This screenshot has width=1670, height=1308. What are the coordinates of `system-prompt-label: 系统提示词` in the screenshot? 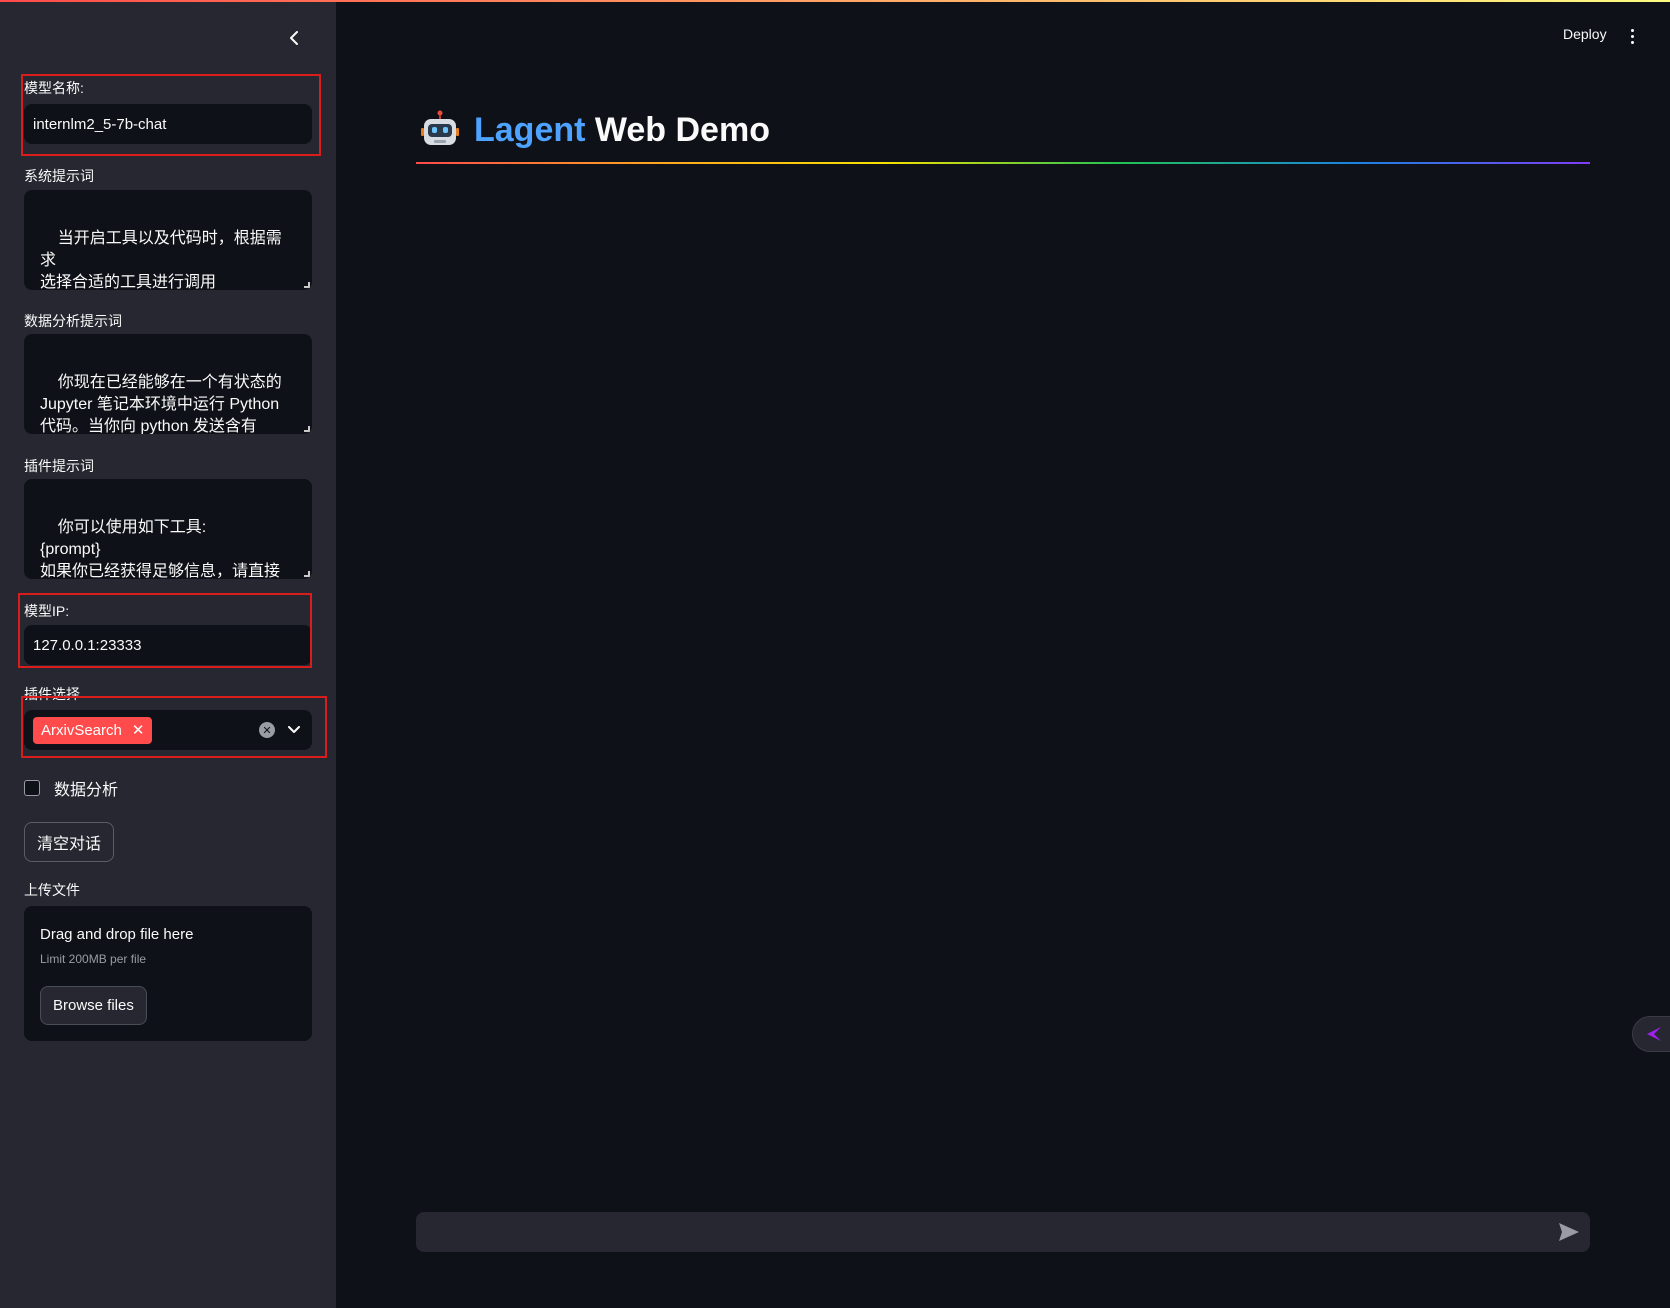 It's located at (59, 176).